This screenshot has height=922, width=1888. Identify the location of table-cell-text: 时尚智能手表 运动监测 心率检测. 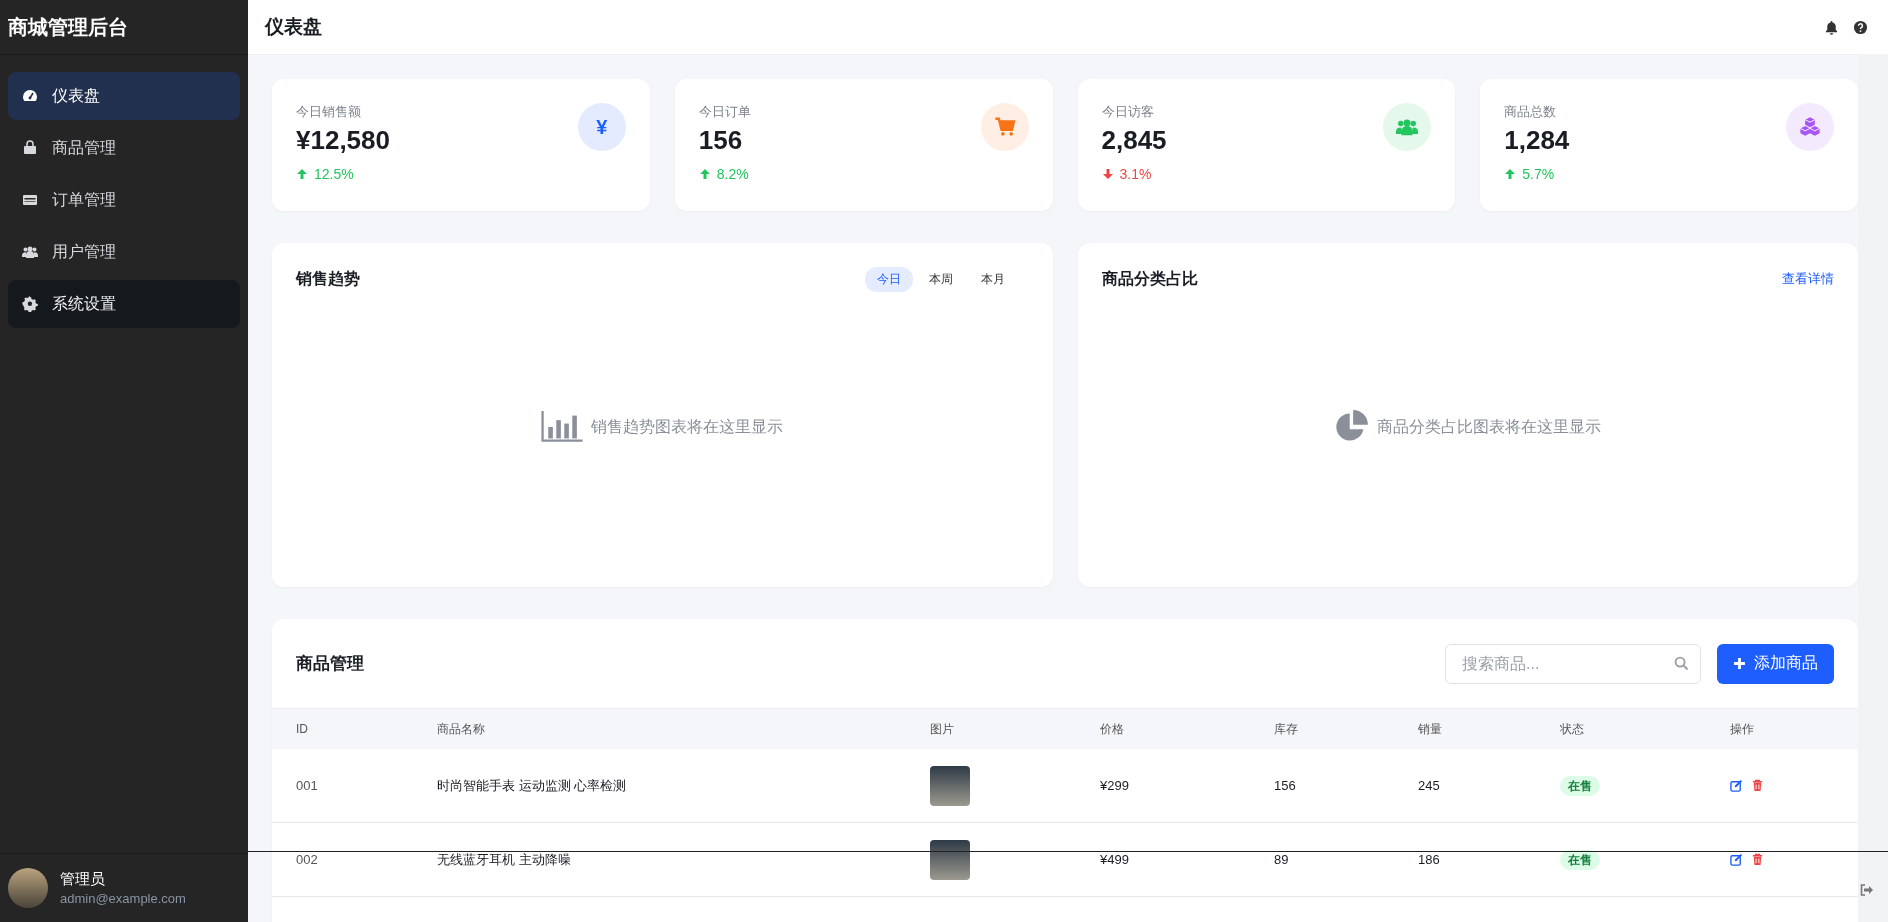
(532, 785).